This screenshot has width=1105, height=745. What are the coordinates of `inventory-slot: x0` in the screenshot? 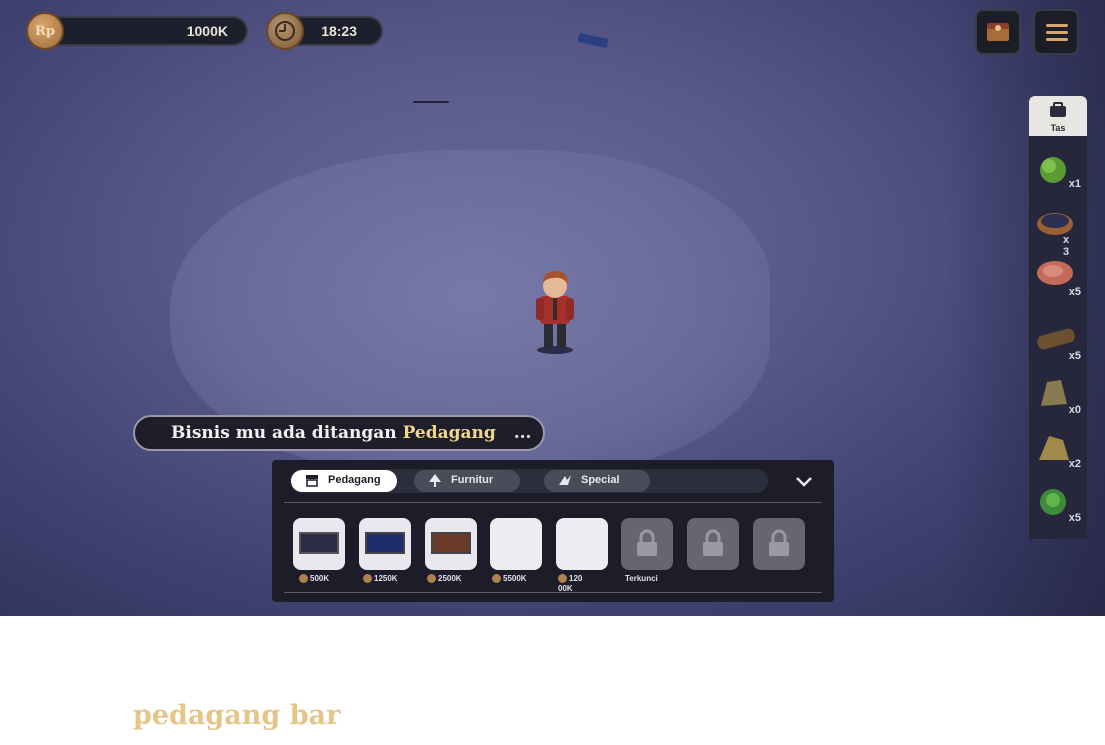 It's located at (1058, 396).